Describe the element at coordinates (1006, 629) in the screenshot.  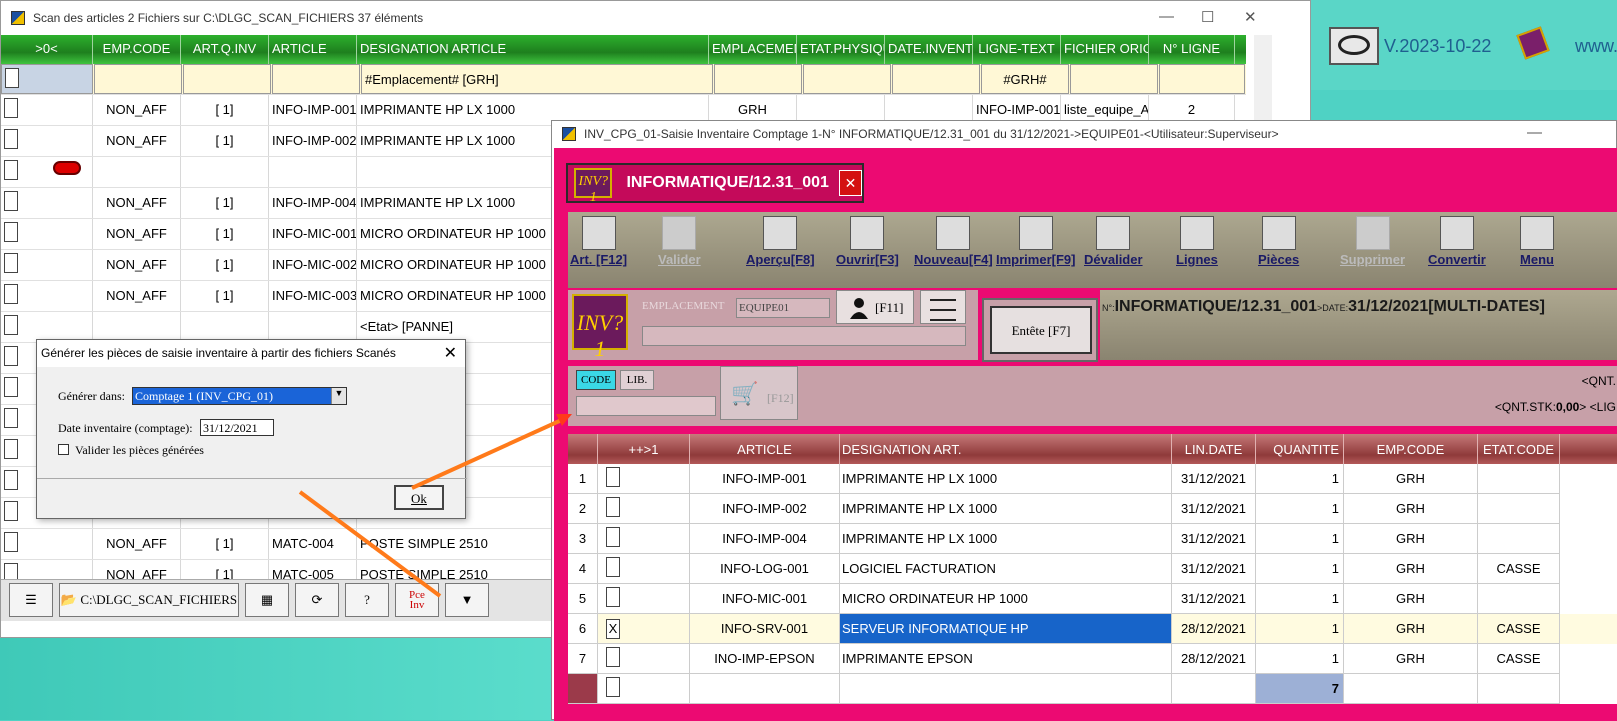
I see `cell-designation: SERVEUR INFORMATIQUE HP` at that location.